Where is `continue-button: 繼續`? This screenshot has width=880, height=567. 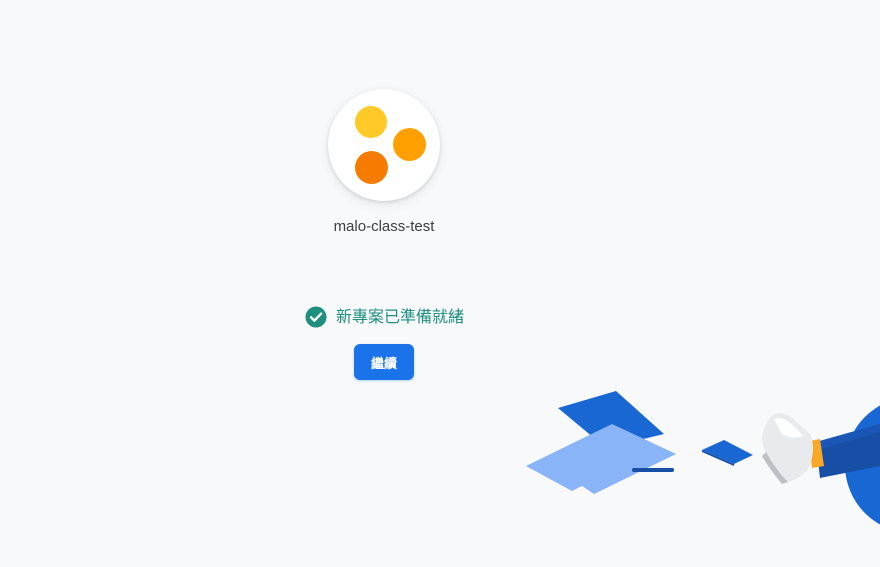 continue-button: 繼續 is located at coordinates (384, 362).